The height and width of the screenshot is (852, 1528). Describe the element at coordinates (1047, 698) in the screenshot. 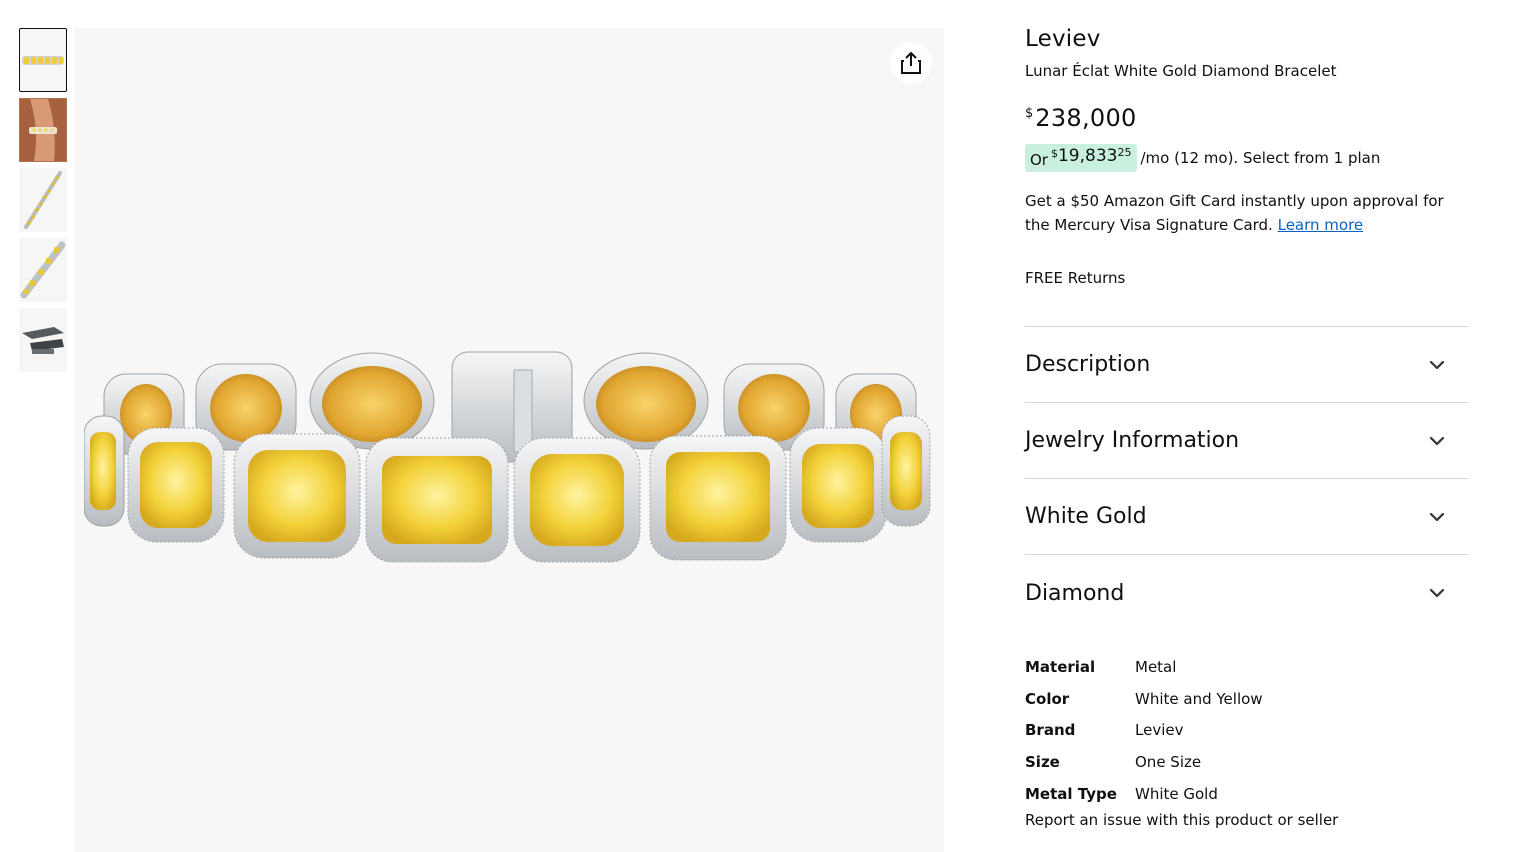

I see `spec-key: Color` at that location.